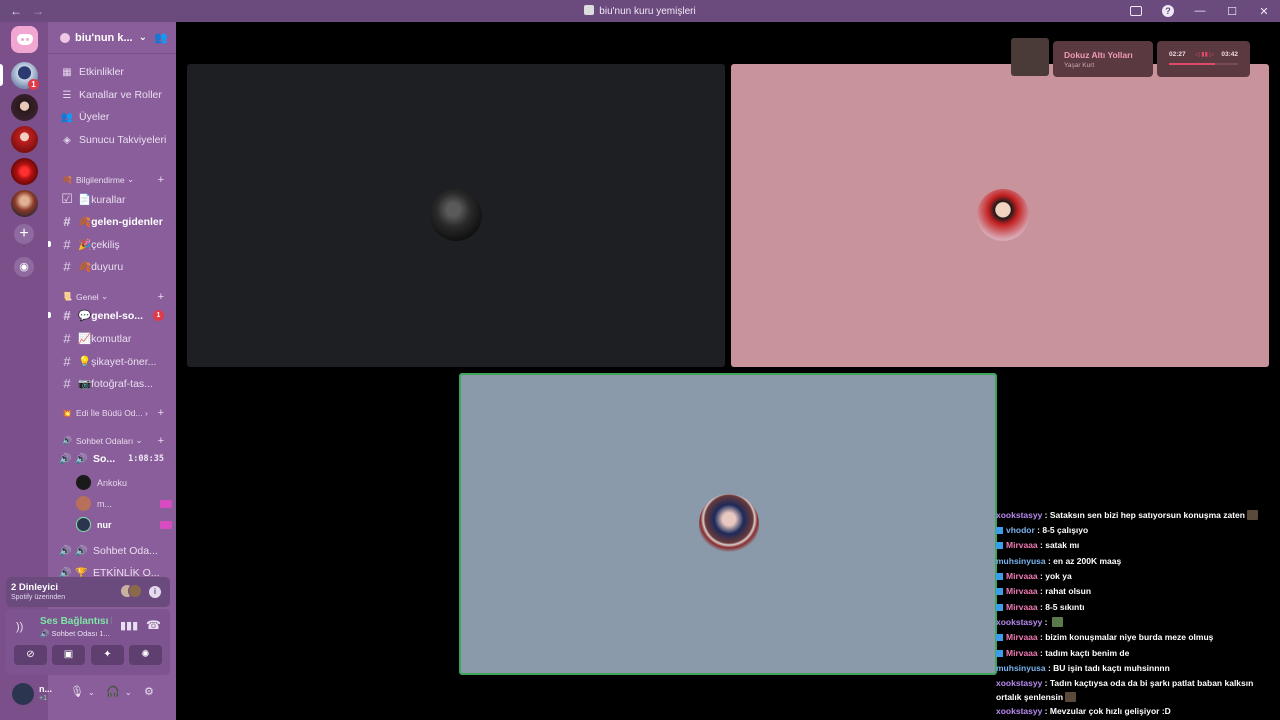 The height and width of the screenshot is (720, 1280). I want to click on playback-controls-icon: ◁ ▮▮ ▷, so click(1204, 54).